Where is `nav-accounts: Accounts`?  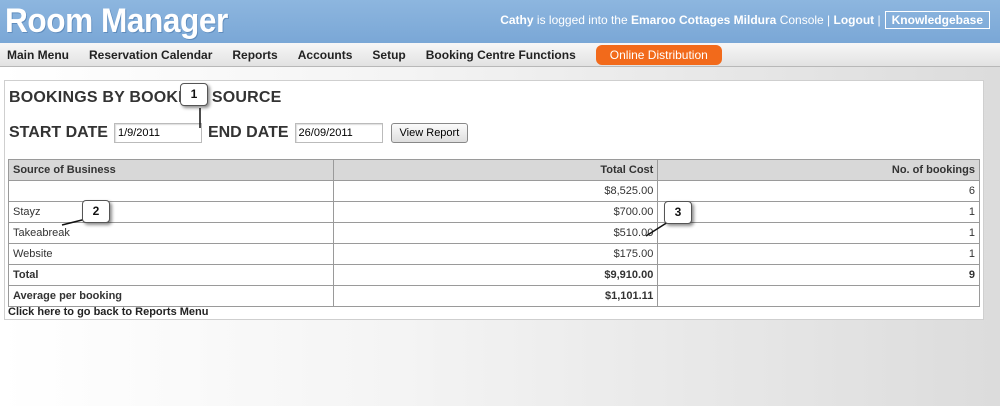 nav-accounts: Accounts is located at coordinates (325, 55).